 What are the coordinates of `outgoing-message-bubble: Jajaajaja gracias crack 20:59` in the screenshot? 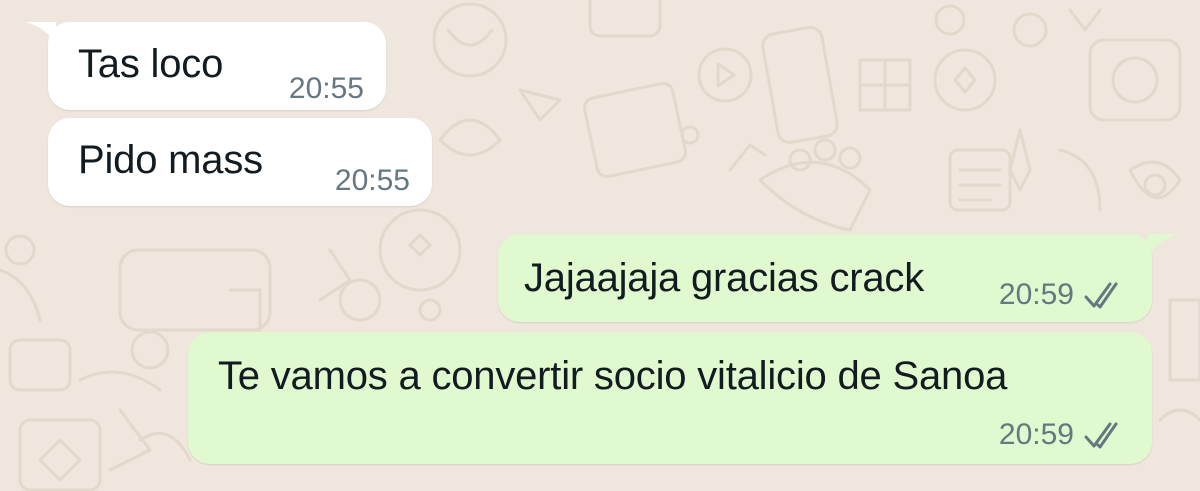 It's located at (825, 278).